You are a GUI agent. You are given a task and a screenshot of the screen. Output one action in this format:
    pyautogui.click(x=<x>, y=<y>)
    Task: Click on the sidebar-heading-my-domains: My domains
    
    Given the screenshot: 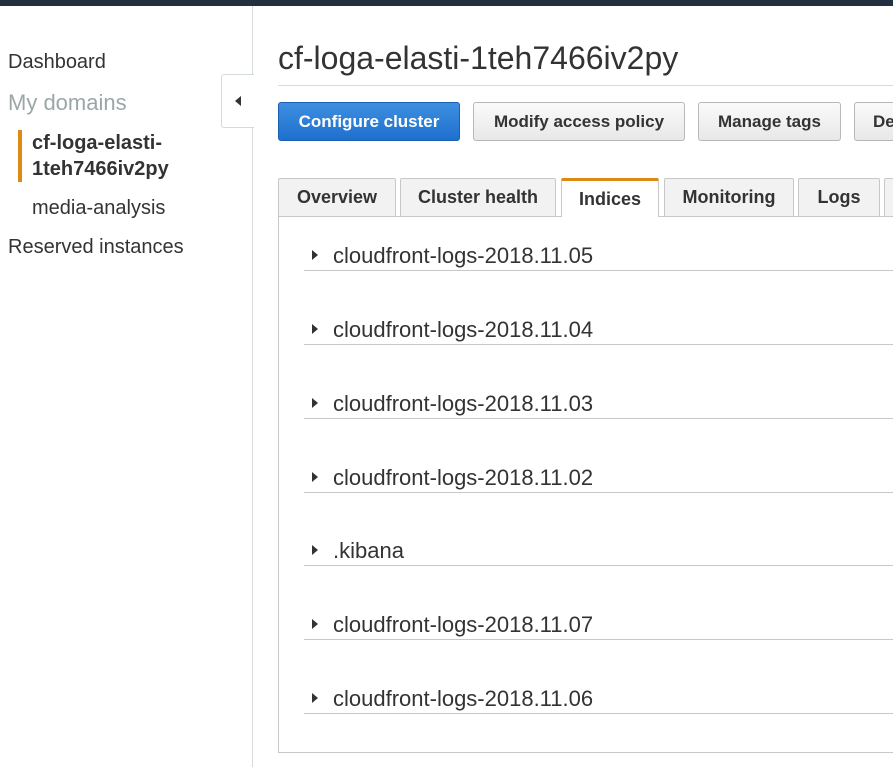 What is the action you would take?
    pyautogui.click(x=67, y=102)
    